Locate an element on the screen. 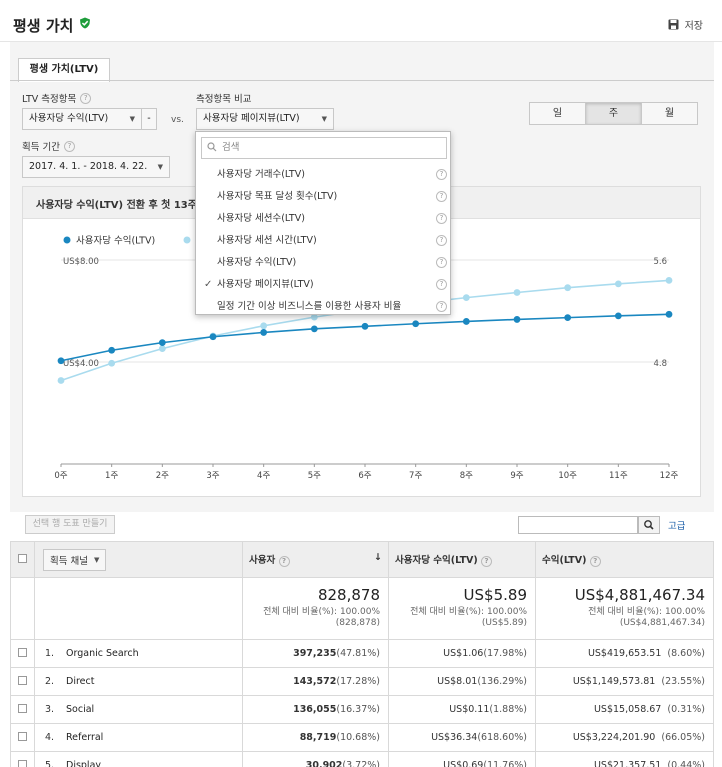 Image resolution: width=722 pixels, height=767 pixels. row-rev-value: US$419,653.51 is located at coordinates (624, 653).